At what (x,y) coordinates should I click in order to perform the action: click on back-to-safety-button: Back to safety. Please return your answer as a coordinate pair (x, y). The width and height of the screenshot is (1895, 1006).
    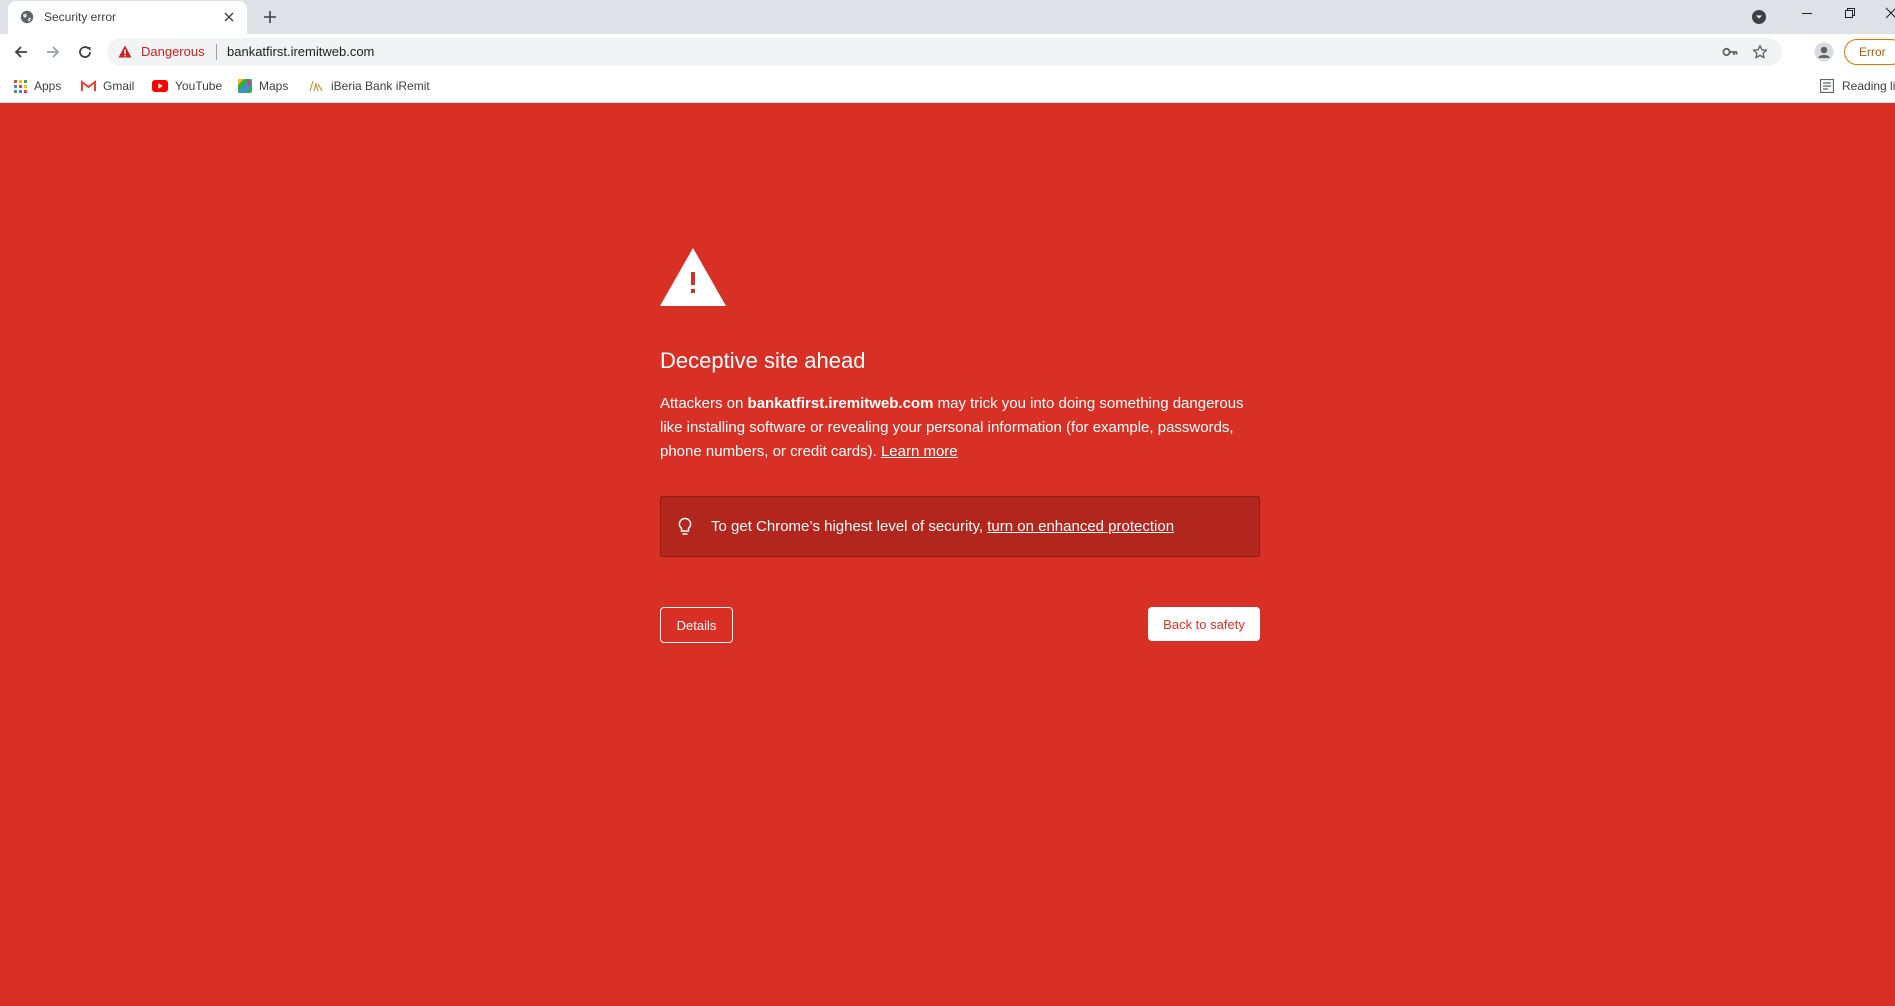
    Looking at the image, I should click on (1204, 624).